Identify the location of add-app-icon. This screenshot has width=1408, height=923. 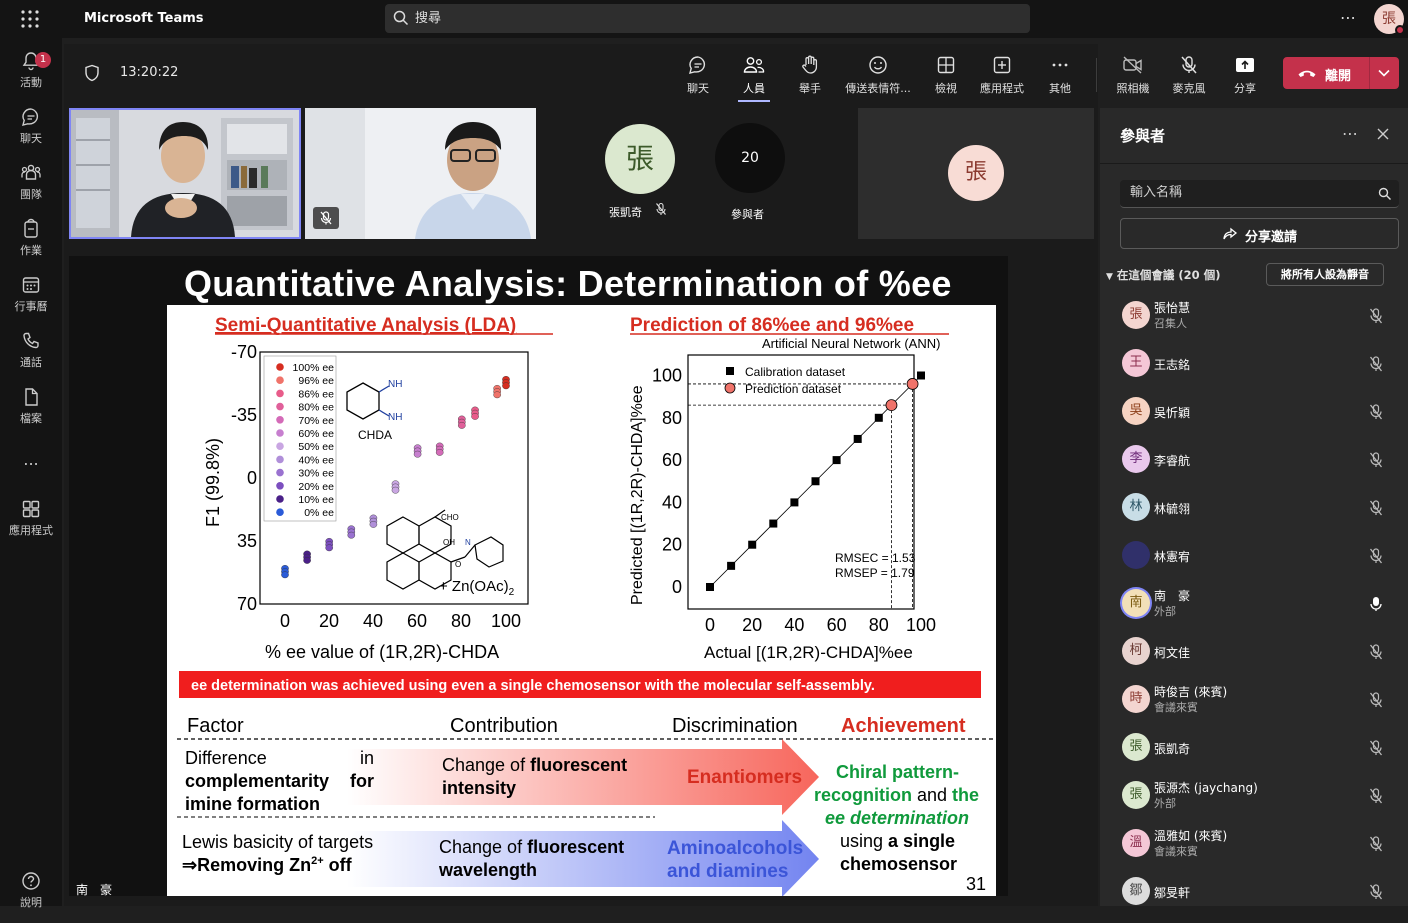
(1002, 65).